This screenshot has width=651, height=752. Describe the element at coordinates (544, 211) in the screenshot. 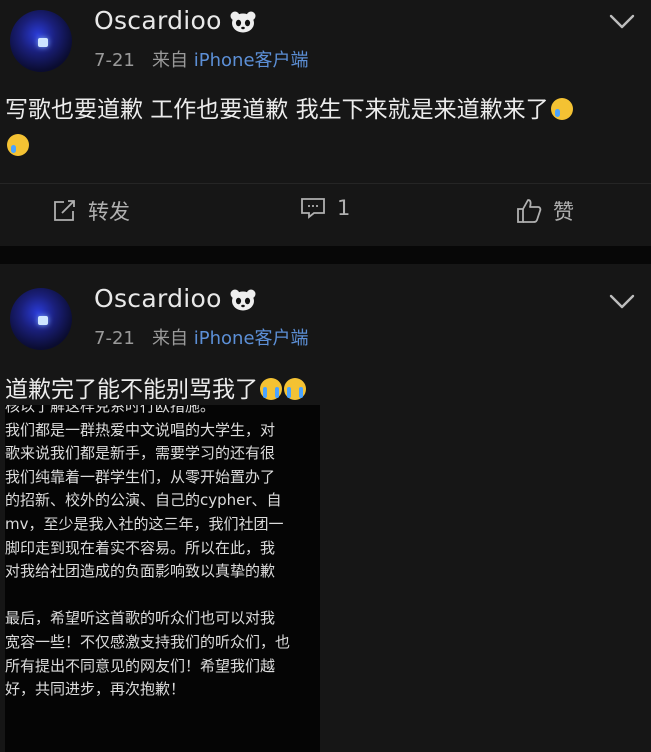

I see `like-button: 赞` at that location.